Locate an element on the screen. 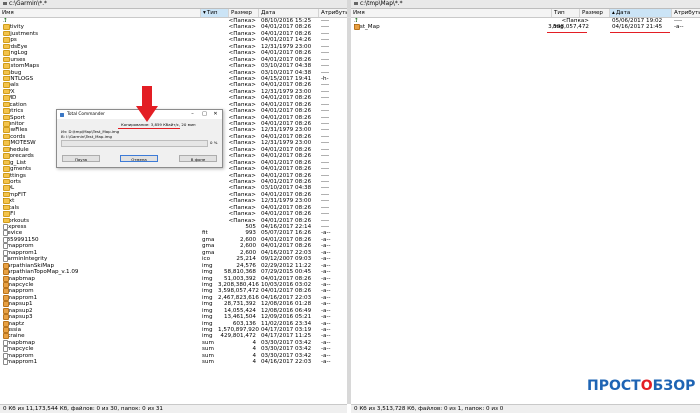 This screenshot has height=414, width=700. file-date: 04/16/2017 22:03 is located at coordinates (286, 362).